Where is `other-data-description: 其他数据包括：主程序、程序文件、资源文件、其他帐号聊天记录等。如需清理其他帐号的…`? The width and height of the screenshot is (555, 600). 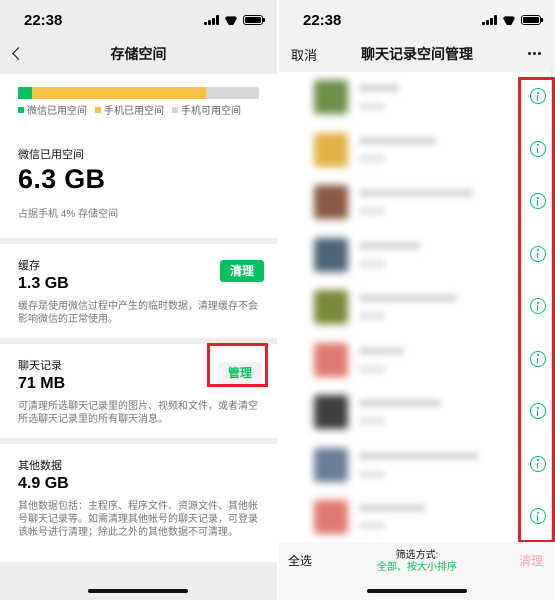
other-data-description: 其他数据包括：主程序、程序文件、资源文件、其他帐号聊天记录等。如需清理其他帐号的… is located at coordinates (138, 519).